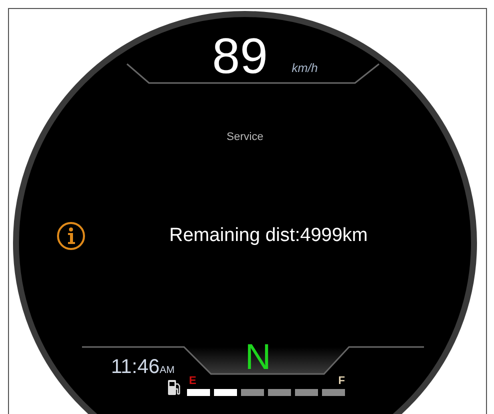 This screenshot has width=494, height=414. I want to click on speed-unit: km/h, so click(305, 68).